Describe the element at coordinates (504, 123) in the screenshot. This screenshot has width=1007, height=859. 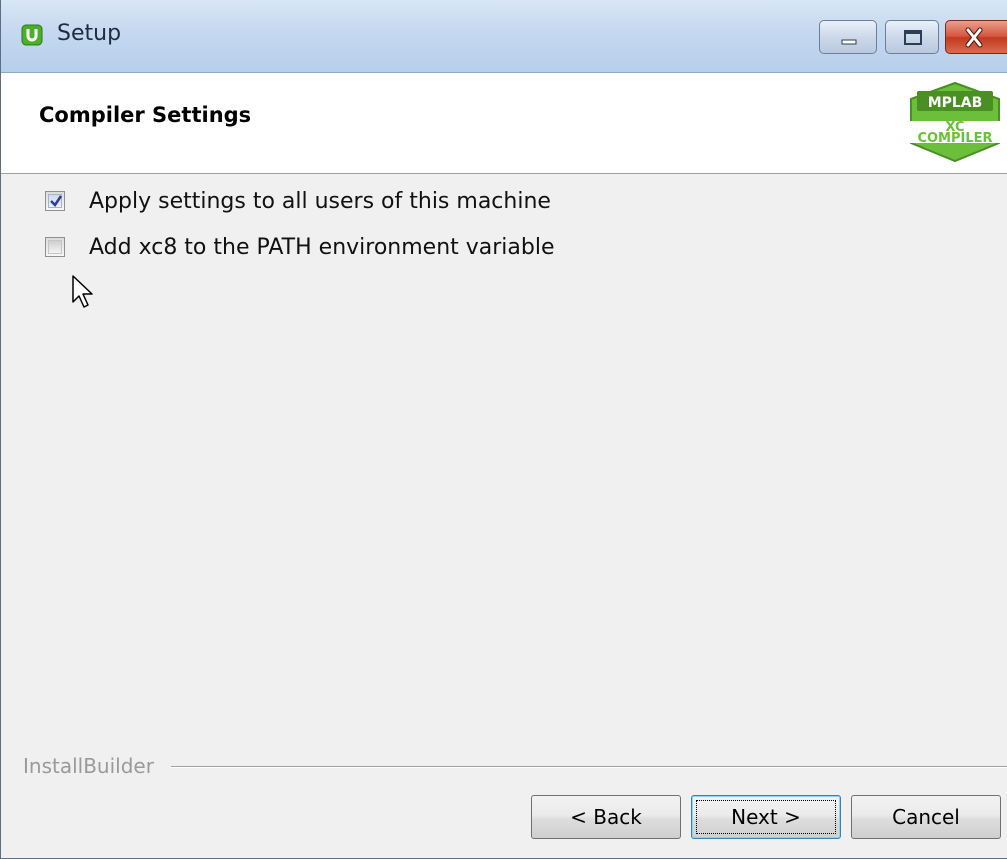
I see `wizard-header: Compiler Settings MPLAB XC COMPILER` at that location.